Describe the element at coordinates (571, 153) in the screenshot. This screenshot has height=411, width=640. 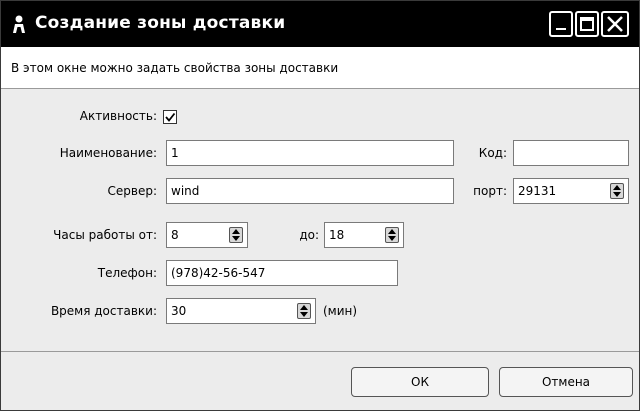
I see `code-field` at that location.